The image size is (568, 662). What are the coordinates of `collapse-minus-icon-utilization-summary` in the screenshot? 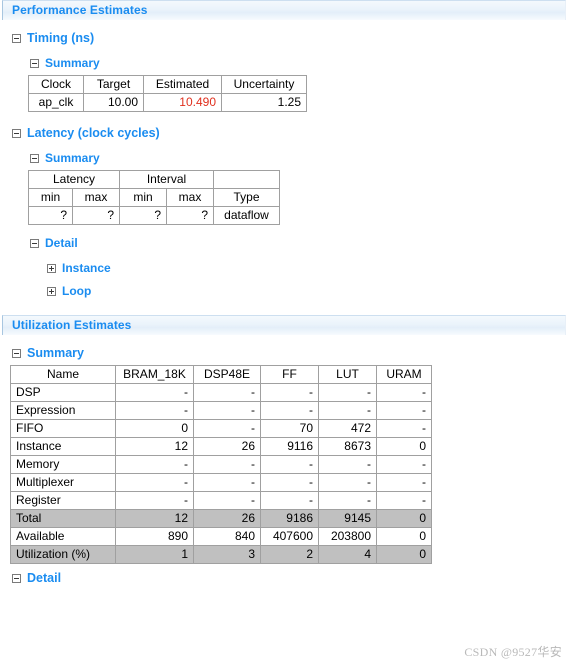 It's located at (16, 353).